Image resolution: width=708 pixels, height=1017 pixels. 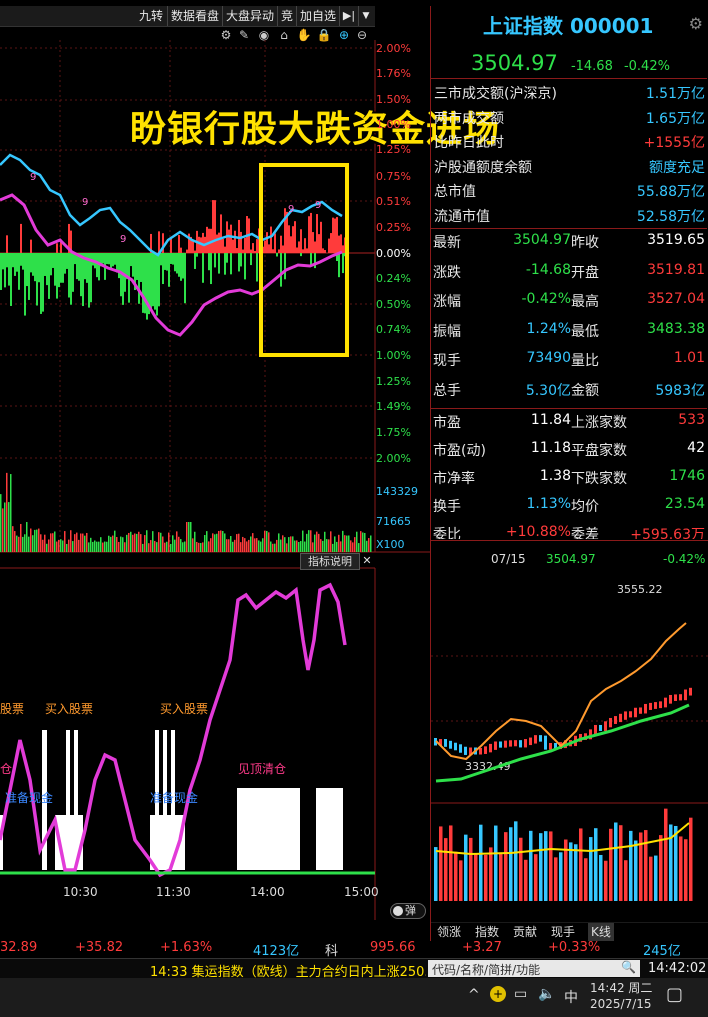 What do you see at coordinates (367, 560) in the screenshot?
I see `indicator-close-icon: ✕` at bounding box center [367, 560].